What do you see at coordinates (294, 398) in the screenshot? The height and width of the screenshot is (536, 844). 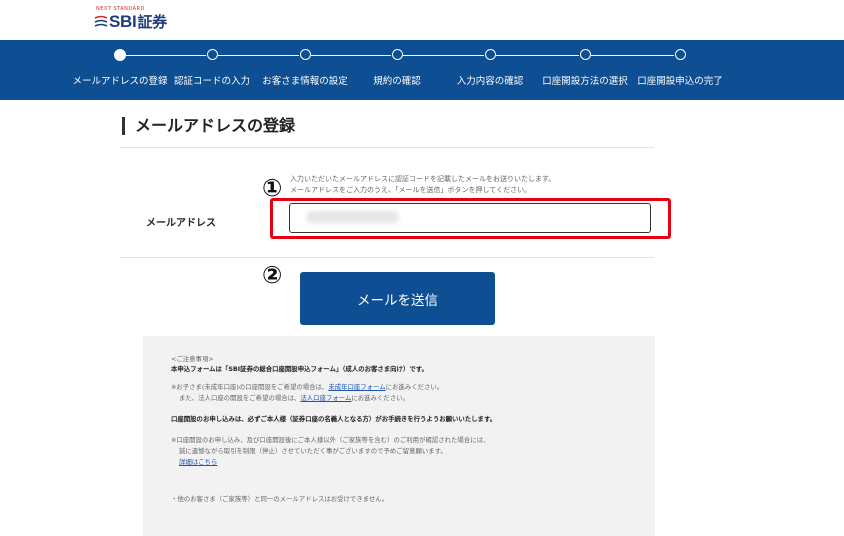 I see `notice-corporate: また、法人口座の開設をご希望の場合は、法人口座フォームにお進みください。` at bounding box center [294, 398].